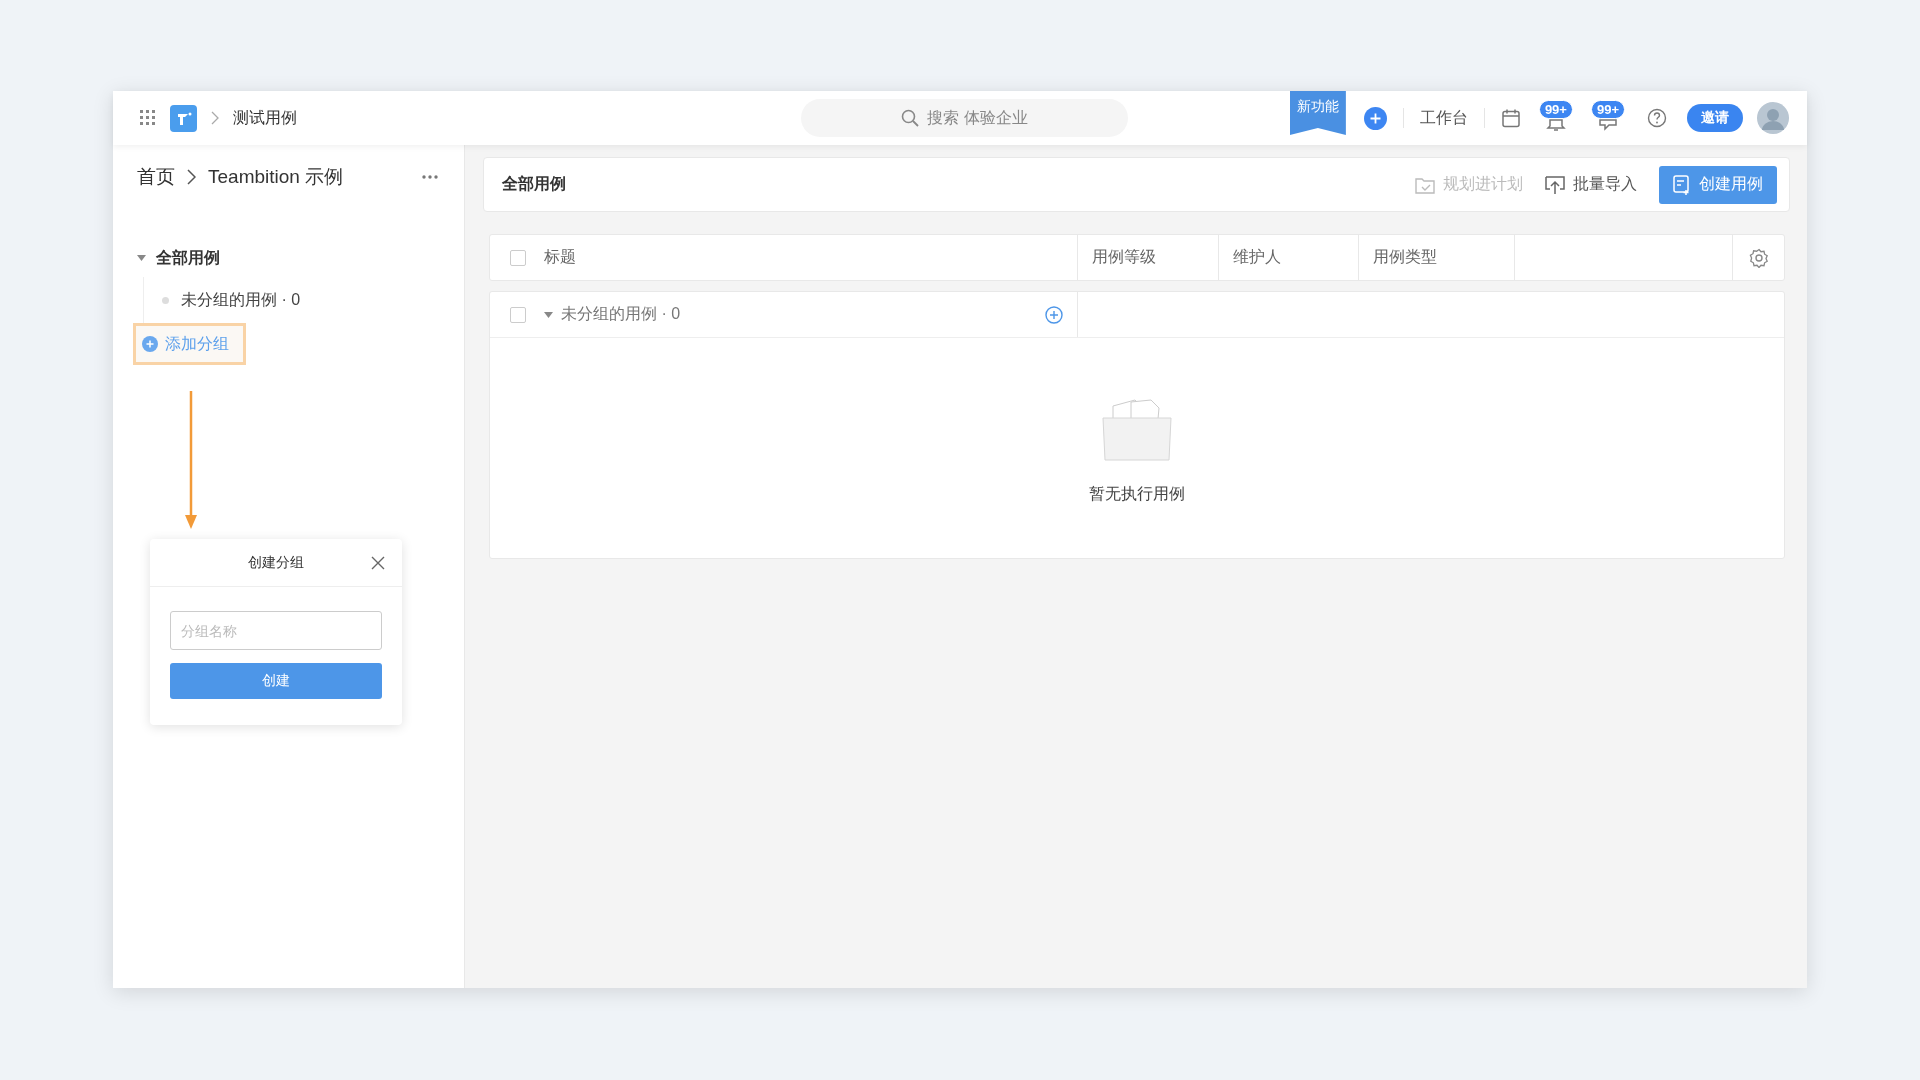 The image size is (1920, 1080). What do you see at coordinates (1715, 118) in the screenshot?
I see `invite-button: 邀请` at bounding box center [1715, 118].